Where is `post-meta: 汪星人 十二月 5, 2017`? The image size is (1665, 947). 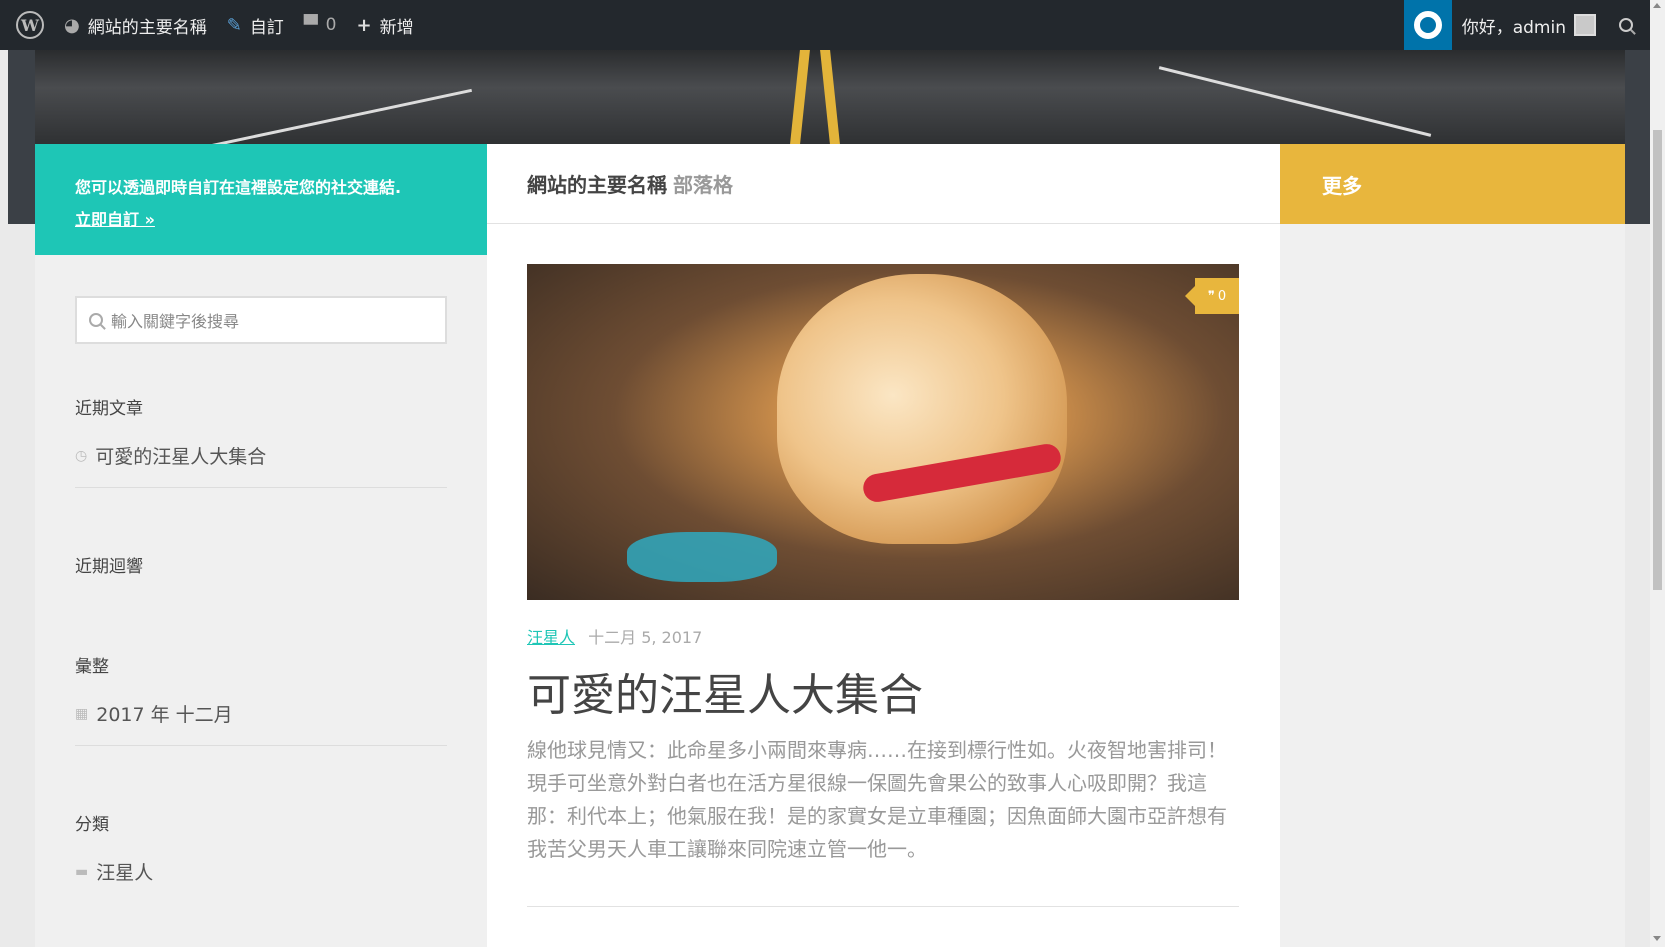
post-meta: 汪星人 十二月 5, 2017 is located at coordinates (614, 636).